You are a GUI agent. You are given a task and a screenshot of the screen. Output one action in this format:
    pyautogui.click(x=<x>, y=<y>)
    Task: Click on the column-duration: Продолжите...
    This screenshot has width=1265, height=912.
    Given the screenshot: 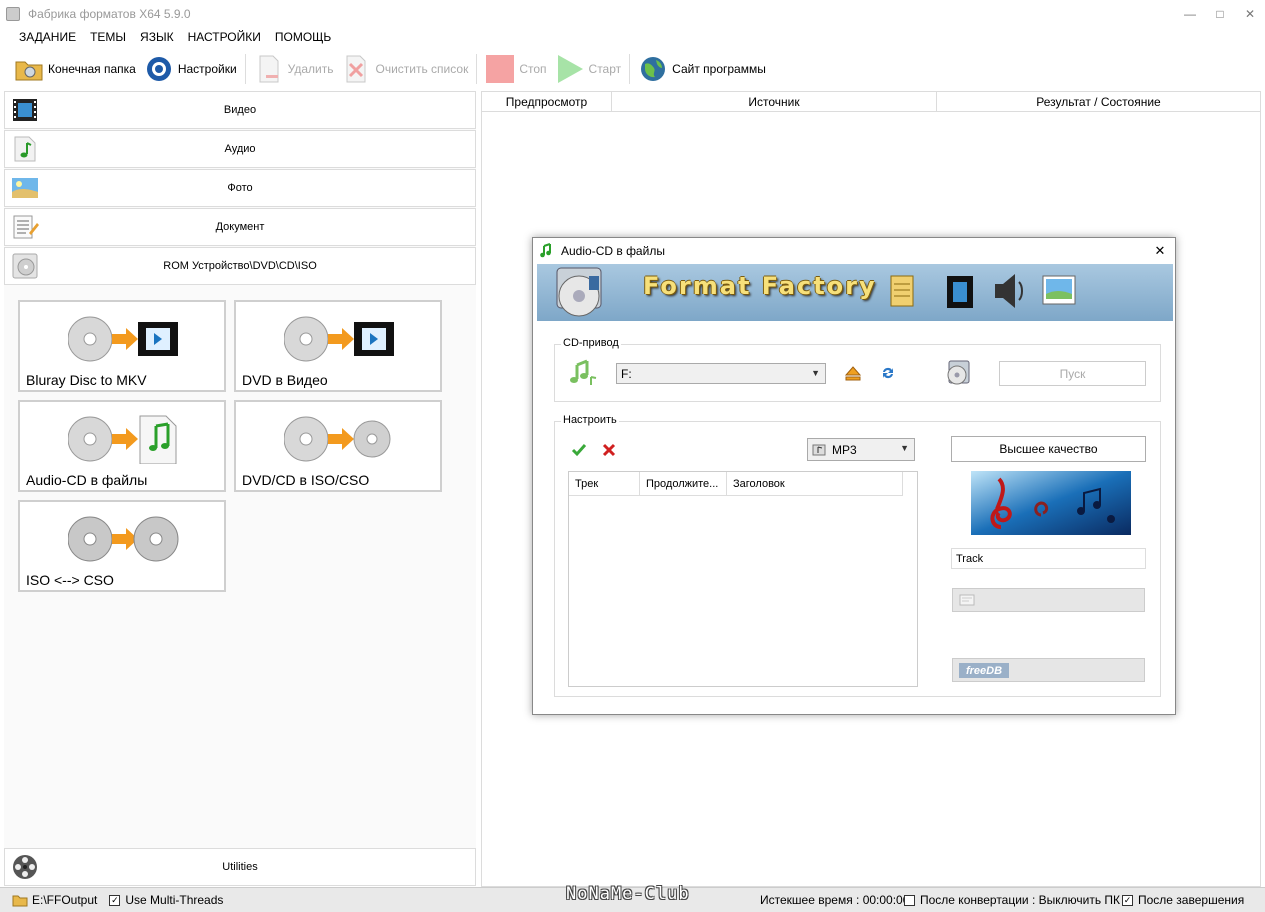 What is the action you would take?
    pyautogui.click(x=683, y=484)
    